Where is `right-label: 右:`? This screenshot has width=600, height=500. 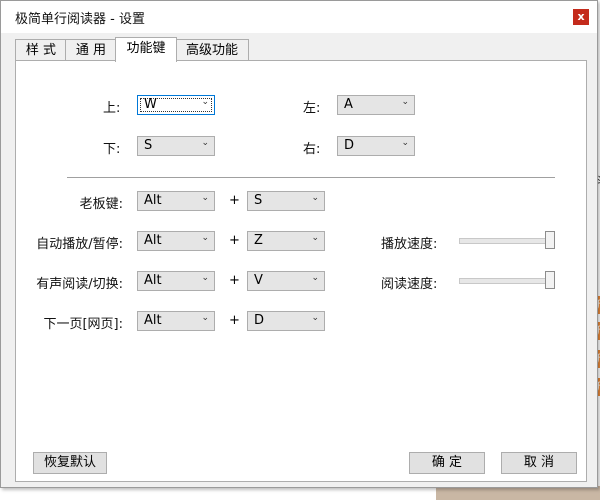 right-label: 右: is located at coordinates (312, 149).